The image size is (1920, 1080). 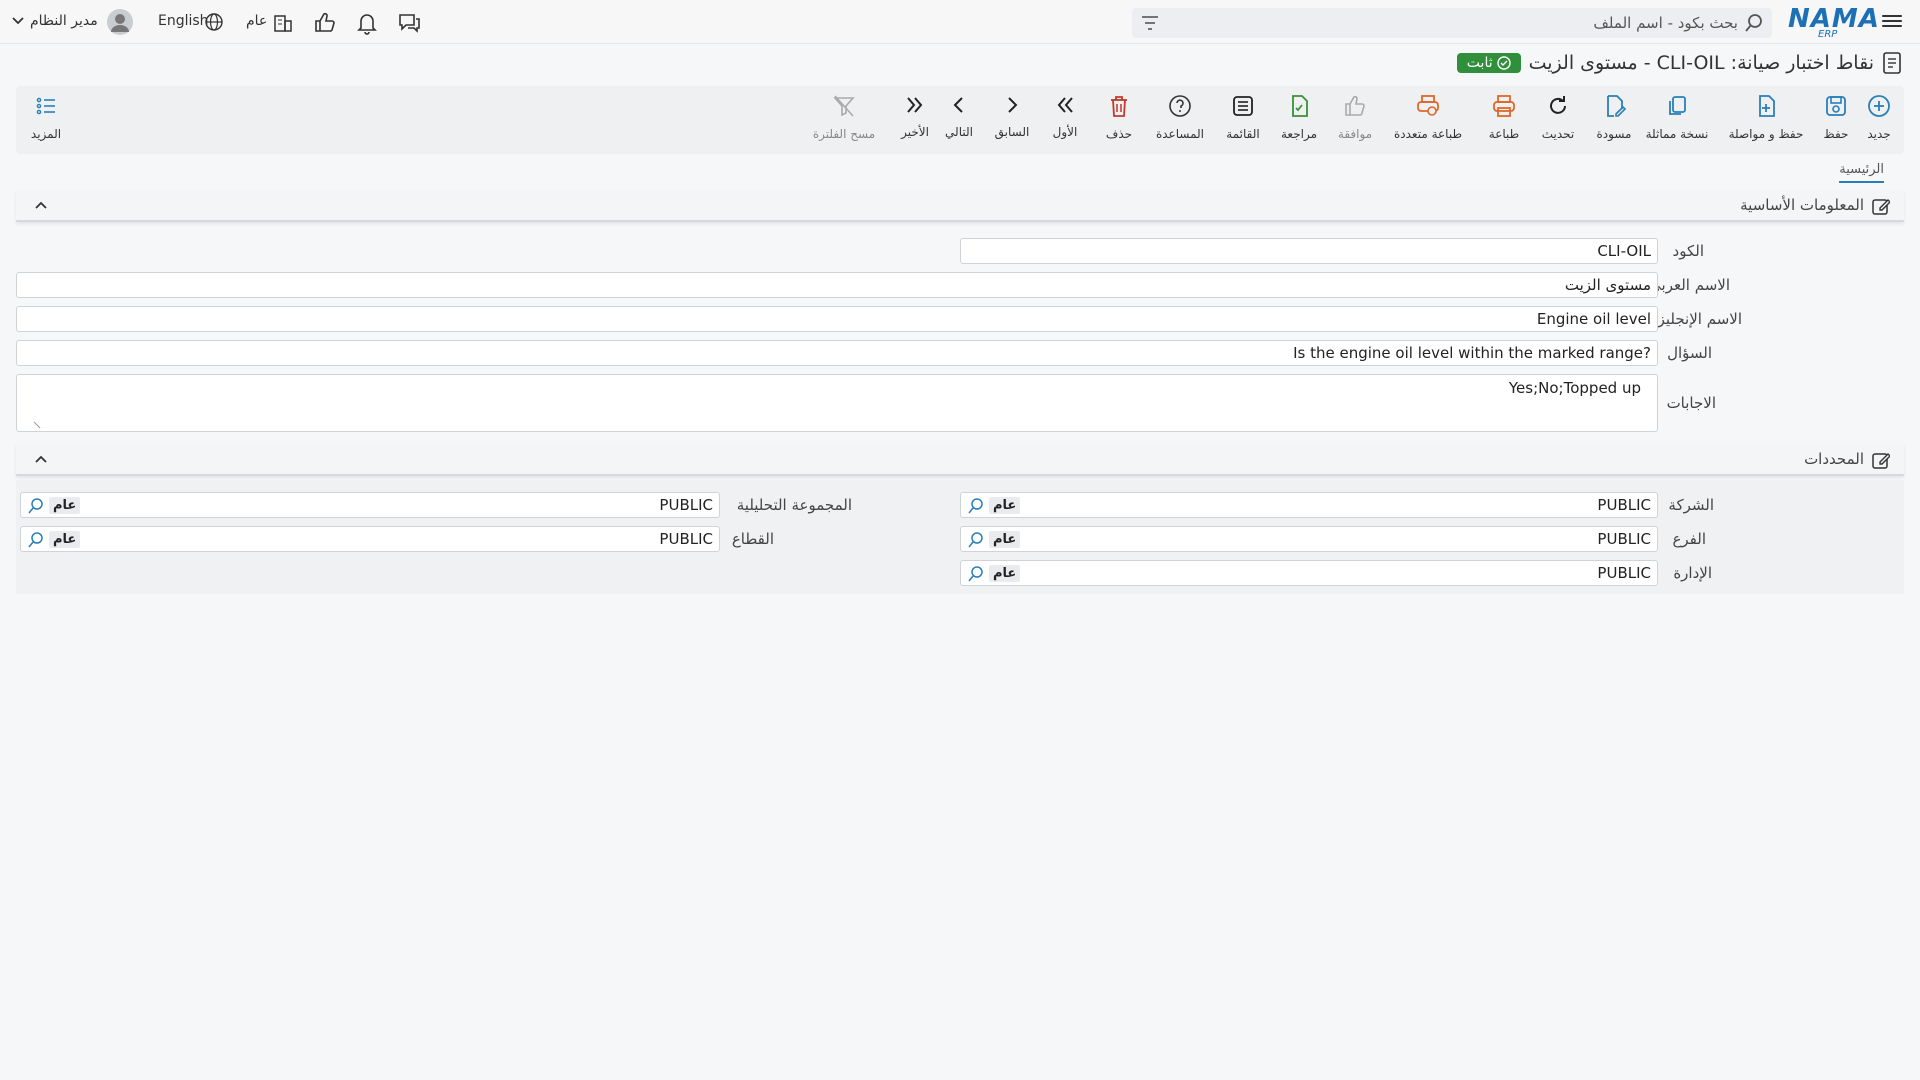 What do you see at coordinates (1243, 118) in the screenshot?
I see `list-button: القائمة` at bounding box center [1243, 118].